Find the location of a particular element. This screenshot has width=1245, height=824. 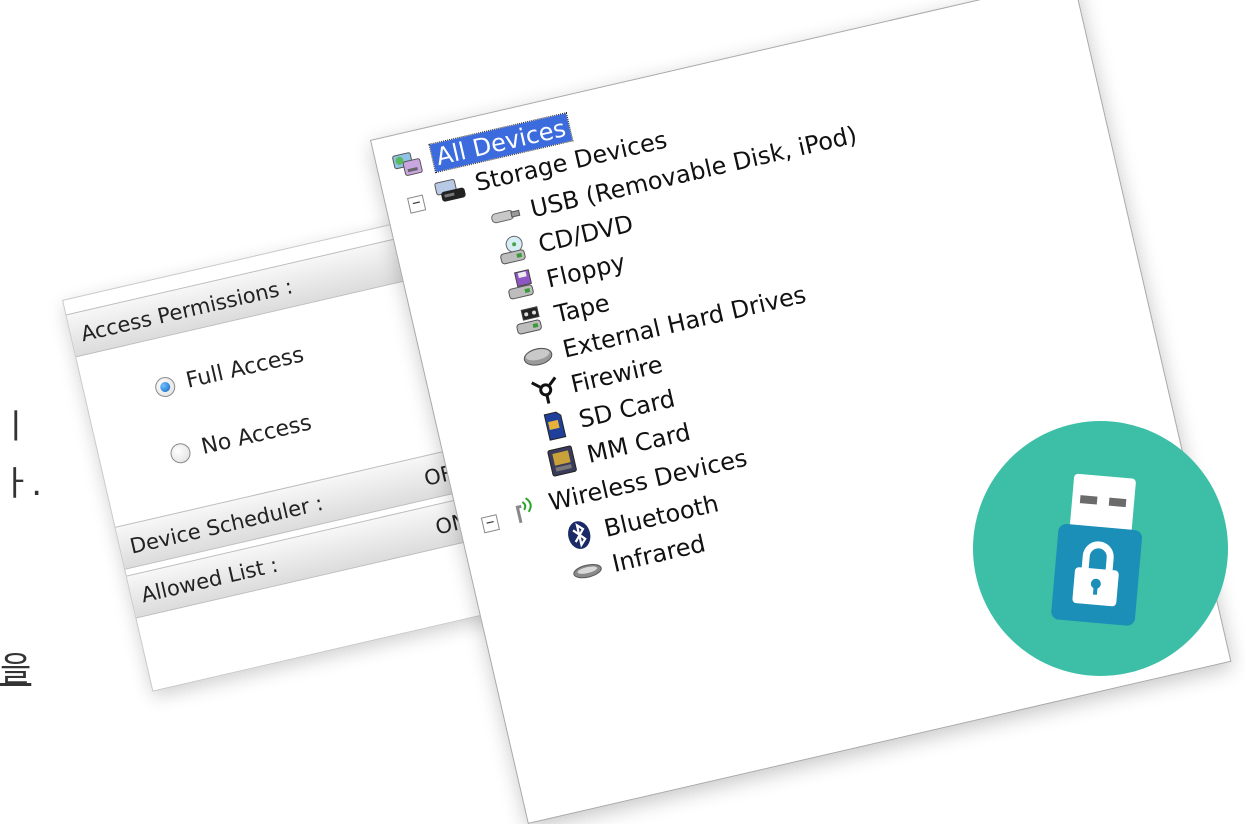

background-text-2: ㅏ. is located at coordinates (21, 484).